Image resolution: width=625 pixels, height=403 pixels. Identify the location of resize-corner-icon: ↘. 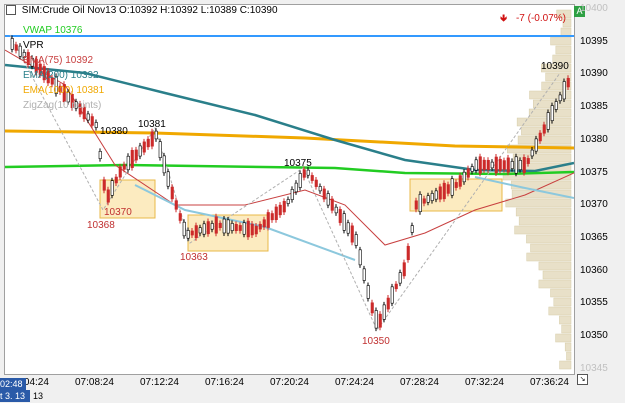
(582, 379).